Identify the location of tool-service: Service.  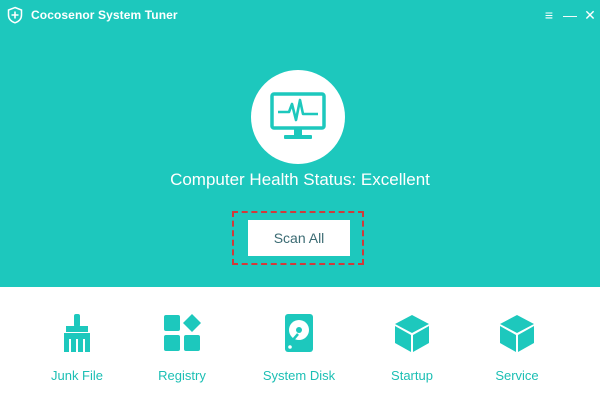
(517, 353).